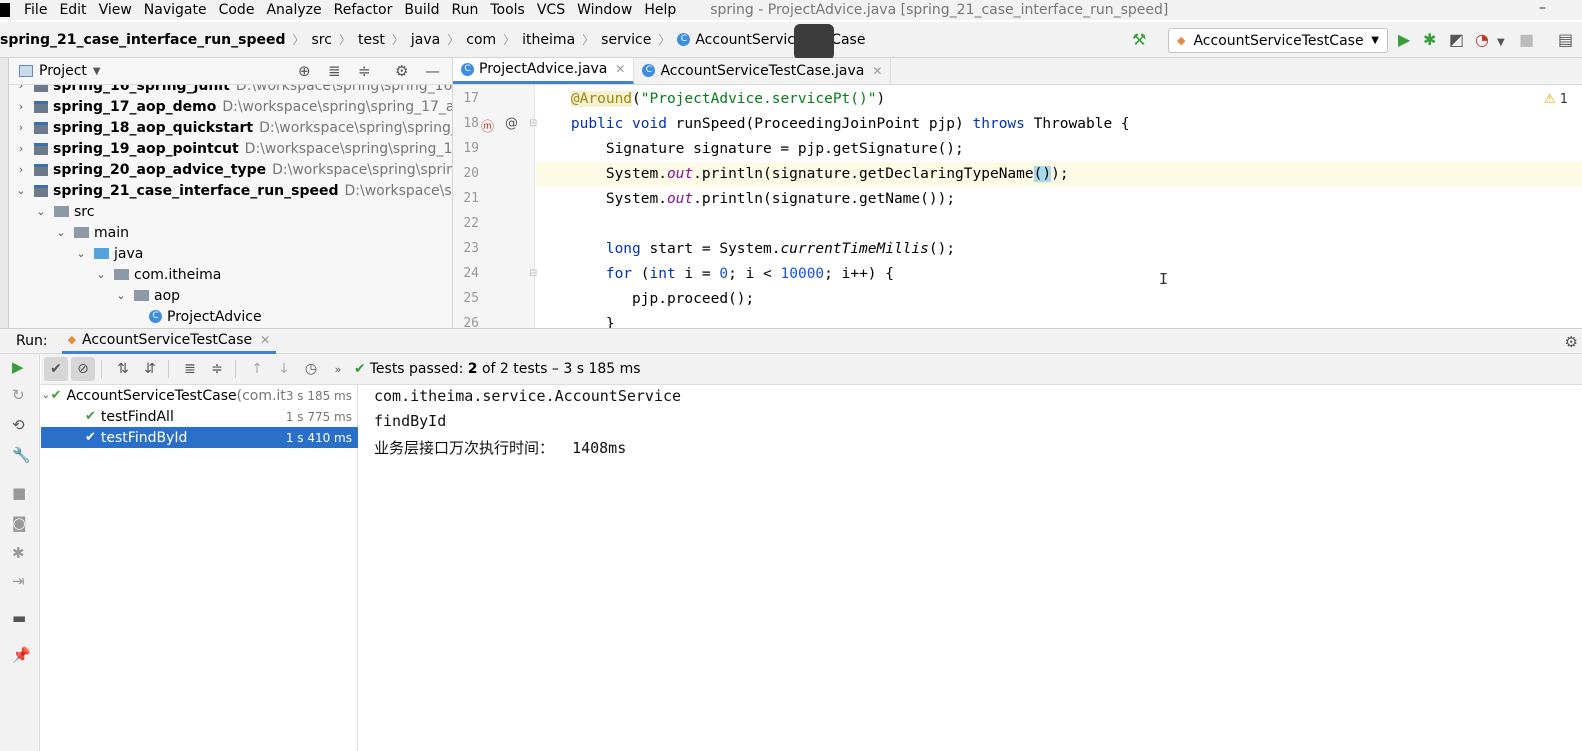 The width and height of the screenshot is (1582, 751). I want to click on menu-run: Run, so click(465, 10).